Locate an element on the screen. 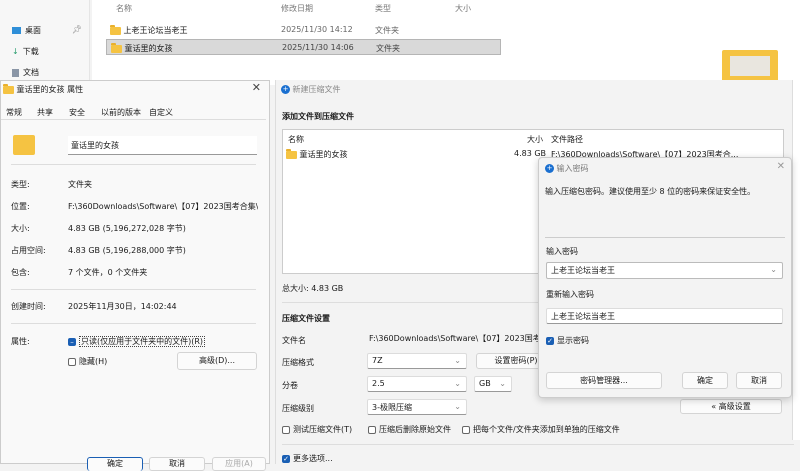 The image size is (800, 471). password-app-icon: + is located at coordinates (549, 168).